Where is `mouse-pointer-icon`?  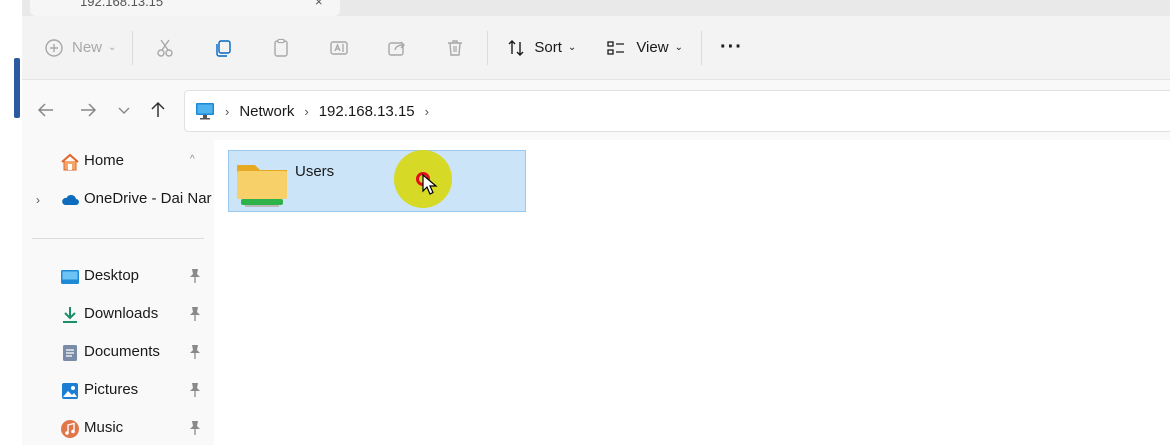 mouse-pointer-icon is located at coordinates (430, 184).